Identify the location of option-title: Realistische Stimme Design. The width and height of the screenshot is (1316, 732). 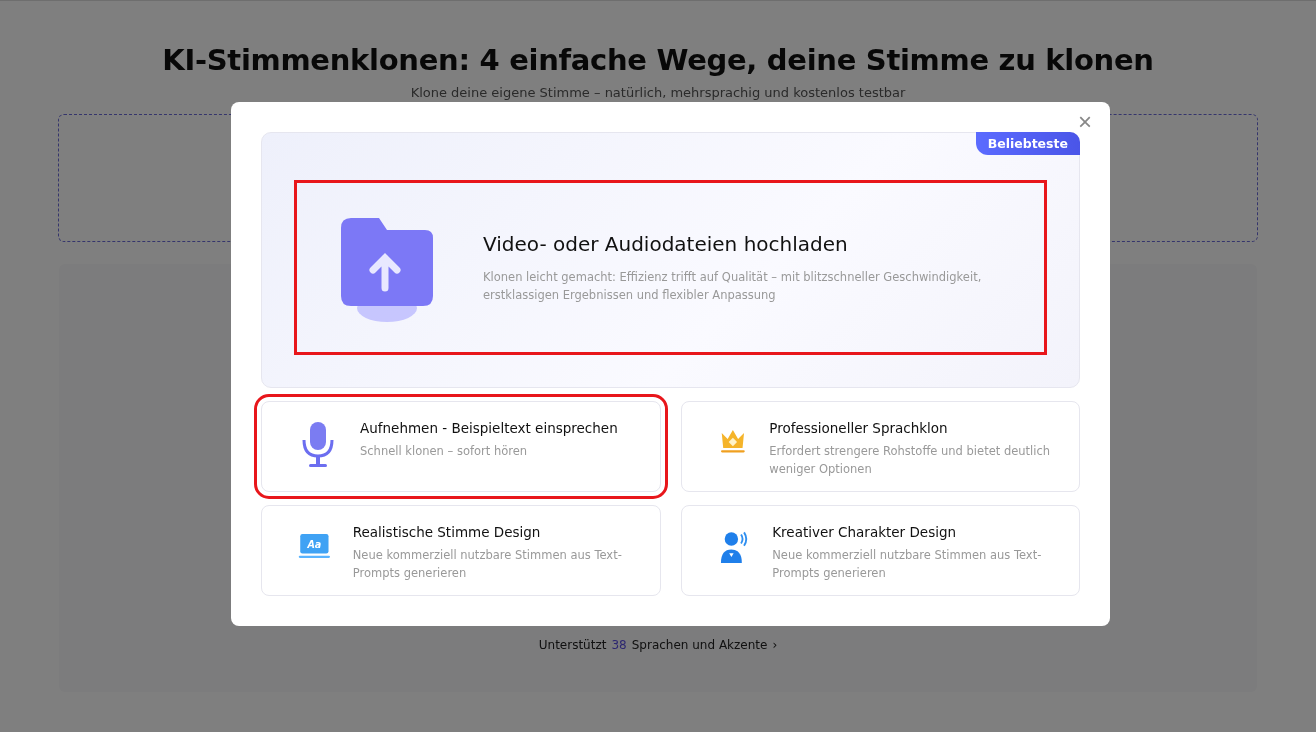
(447, 532).